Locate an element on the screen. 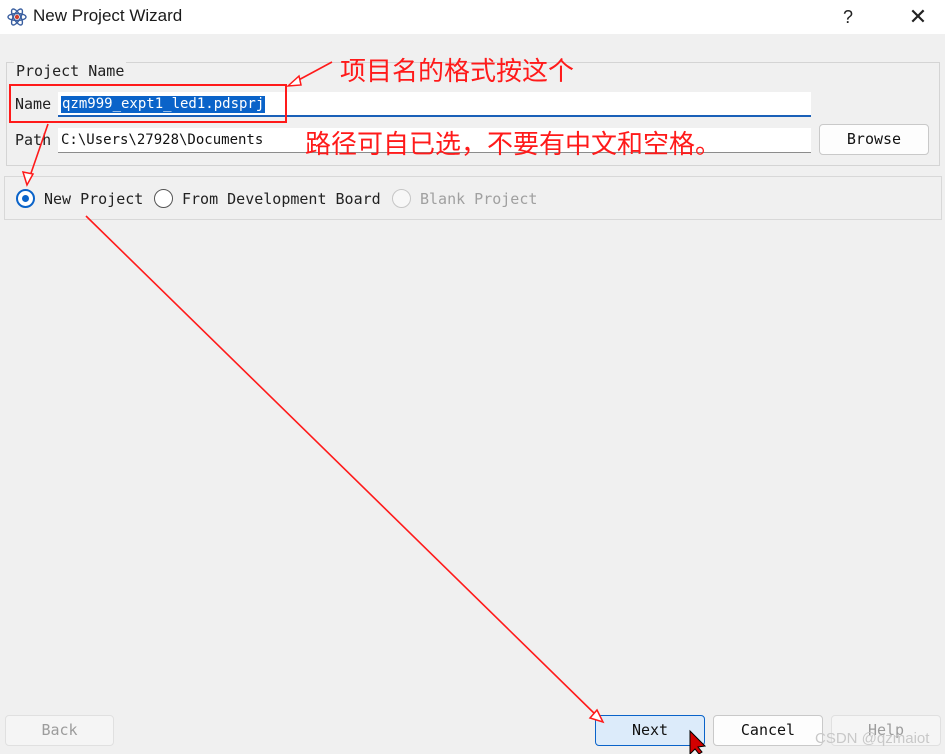  new-project-radio is located at coordinates (25, 198).